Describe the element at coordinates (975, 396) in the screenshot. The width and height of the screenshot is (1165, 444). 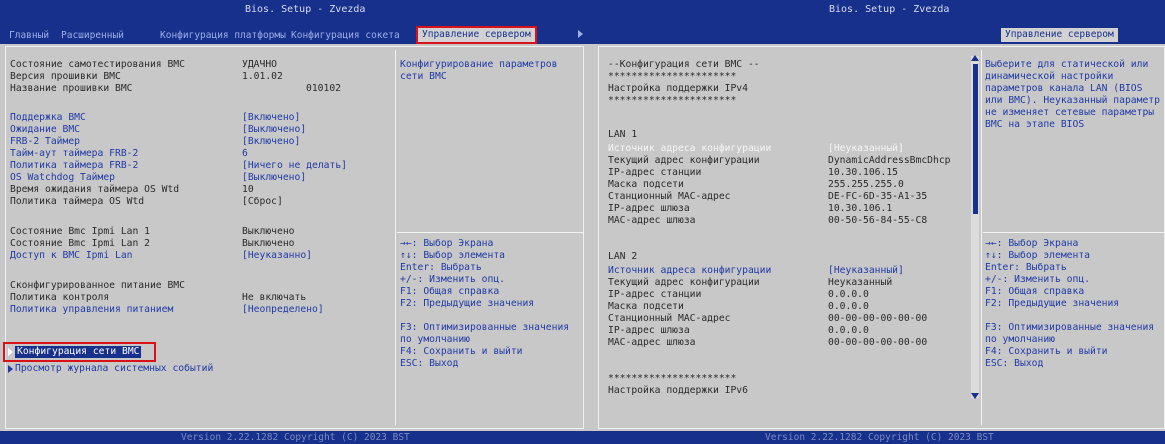
I see `scroll-down-icon` at that location.